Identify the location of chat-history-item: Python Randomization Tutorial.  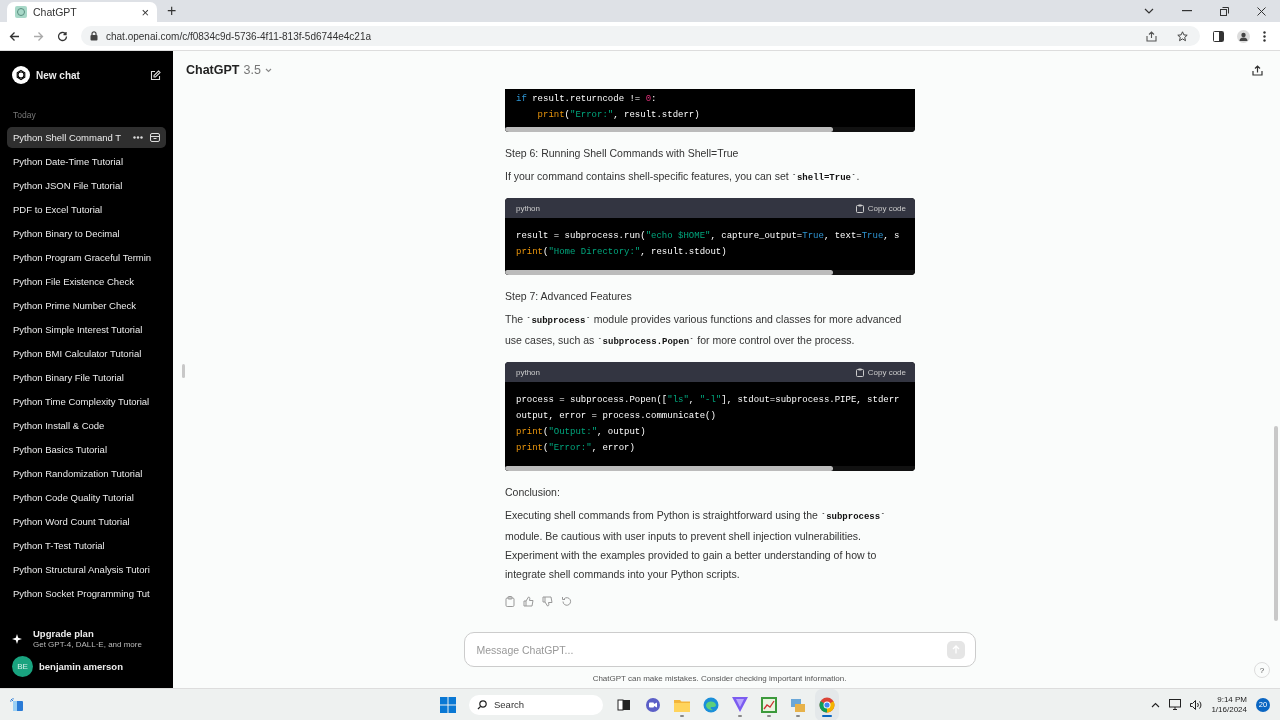
(86, 473).